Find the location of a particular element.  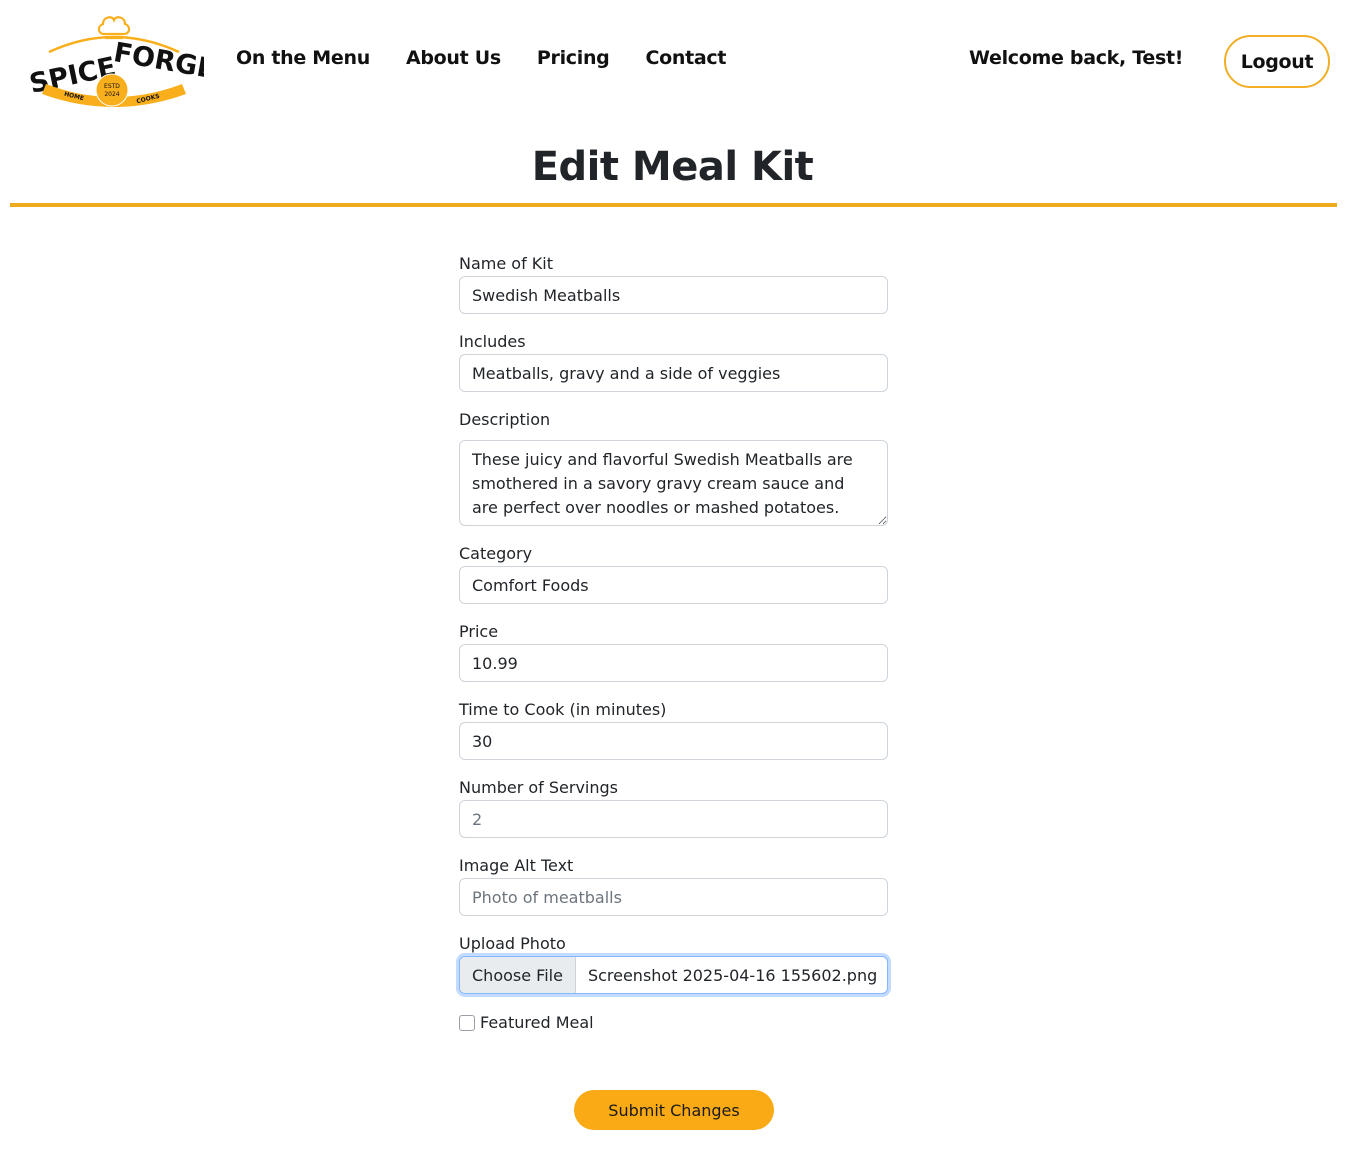

name-label: Name of Kit is located at coordinates (506, 263).